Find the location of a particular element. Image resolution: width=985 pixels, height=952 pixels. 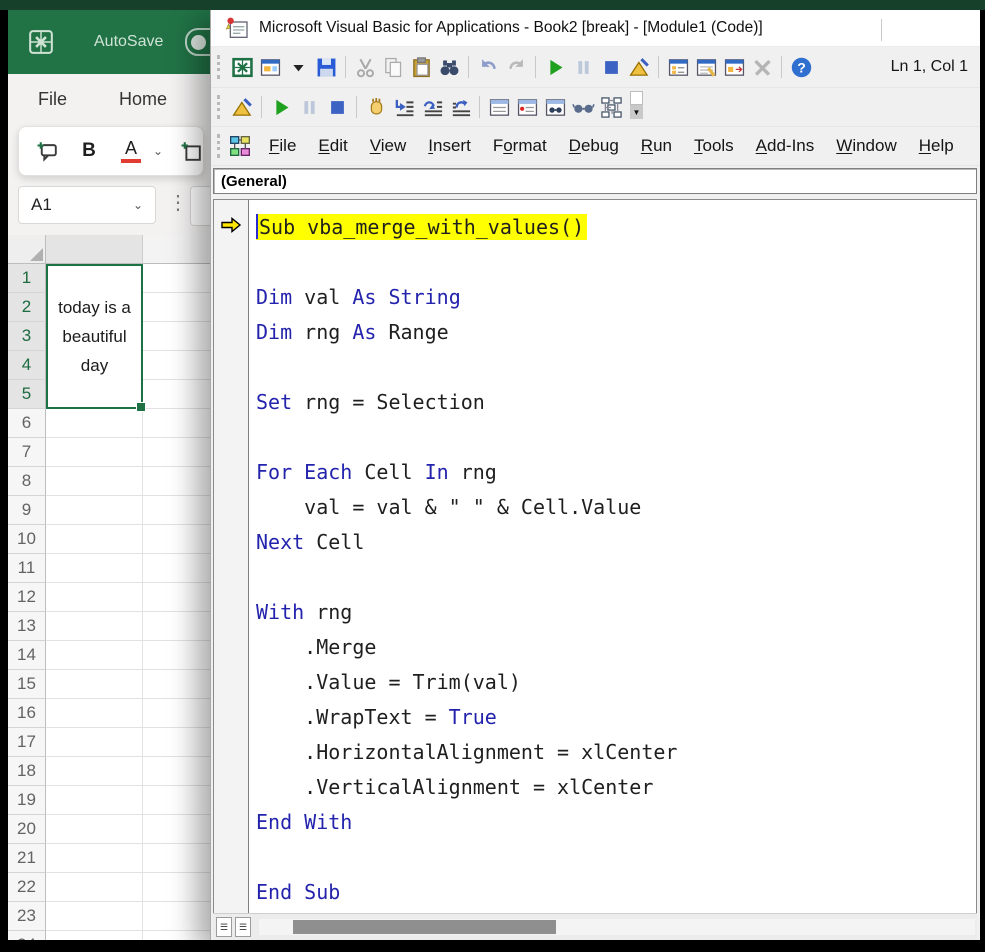

row-header-2: 2 is located at coordinates (27, 307).